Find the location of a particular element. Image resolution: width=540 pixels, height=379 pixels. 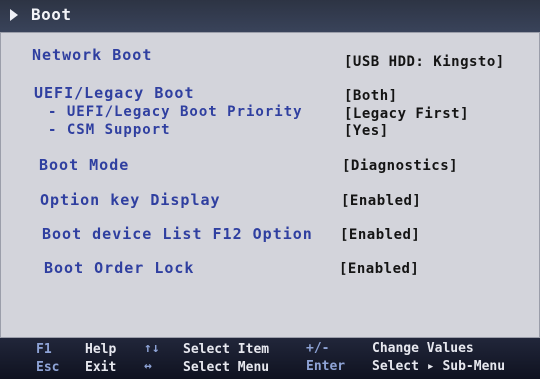

help-key-esc: Esc is located at coordinates (48, 367).